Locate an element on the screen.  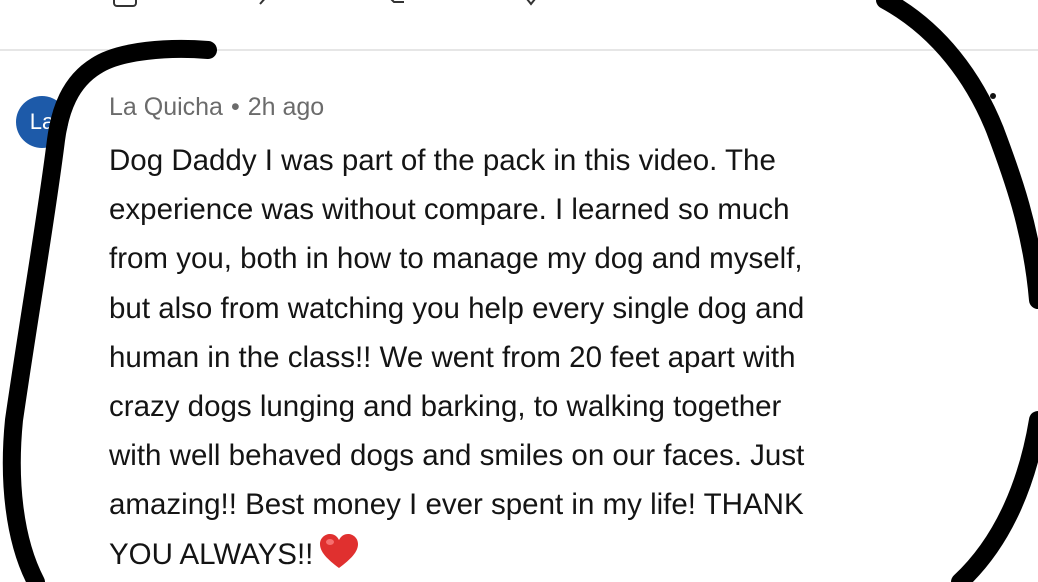
action-bar is located at coordinates (519, 25).